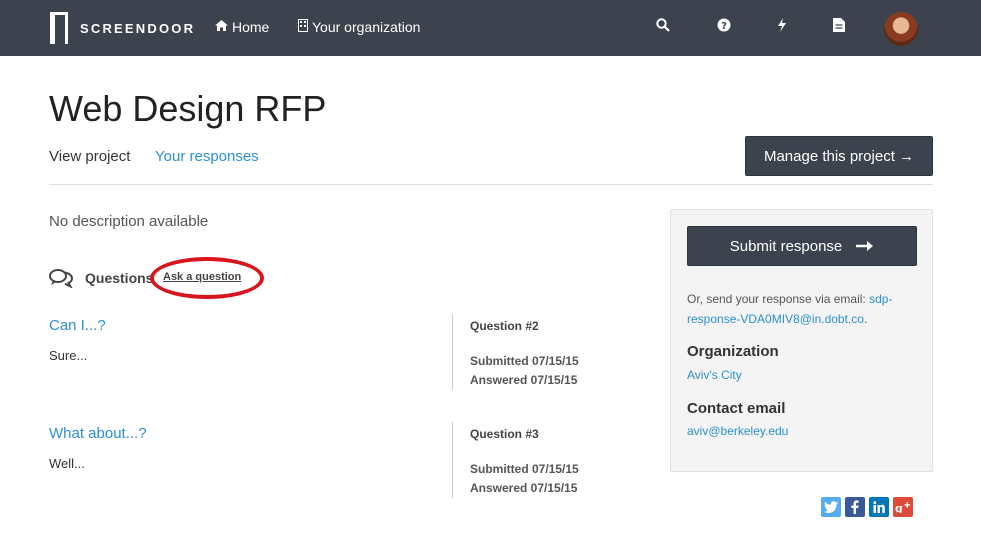  I want to click on organization-link: Aviv's City, so click(714, 375).